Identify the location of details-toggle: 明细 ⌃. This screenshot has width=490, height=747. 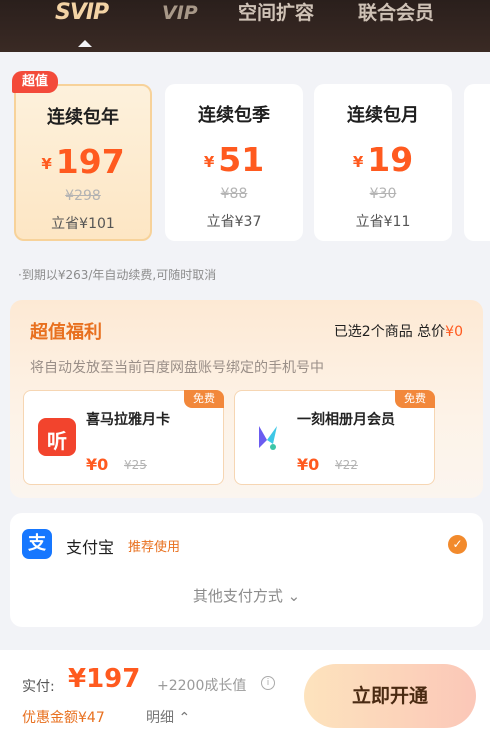
(168, 717).